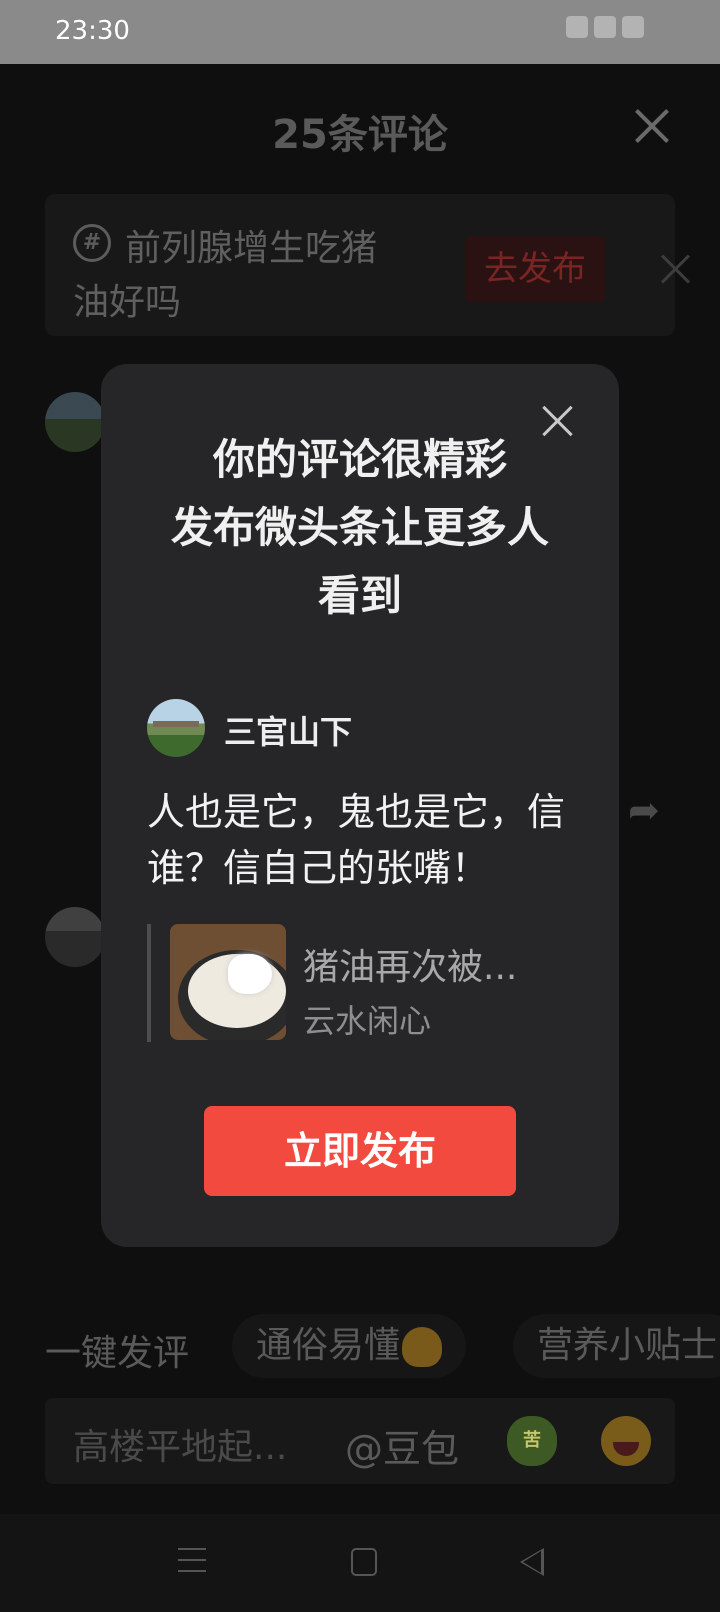 Image resolution: width=720 pixels, height=1612 pixels. What do you see at coordinates (360, 135) in the screenshot?
I see `comment-count-title: 25条评论` at bounding box center [360, 135].